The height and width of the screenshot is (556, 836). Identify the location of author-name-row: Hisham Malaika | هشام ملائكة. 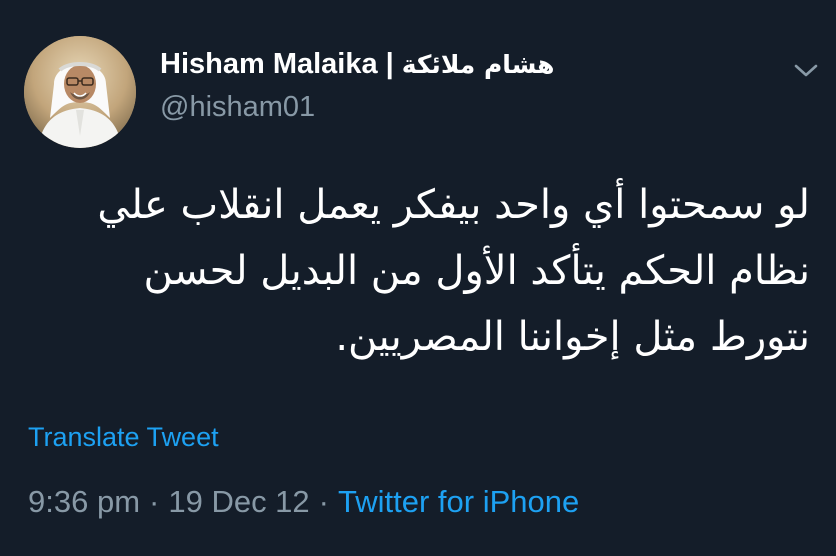
(357, 64).